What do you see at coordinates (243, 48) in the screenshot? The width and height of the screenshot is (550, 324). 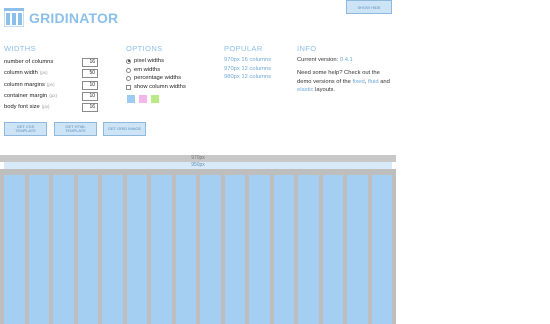 I see `popular-title: POPULAR` at bounding box center [243, 48].